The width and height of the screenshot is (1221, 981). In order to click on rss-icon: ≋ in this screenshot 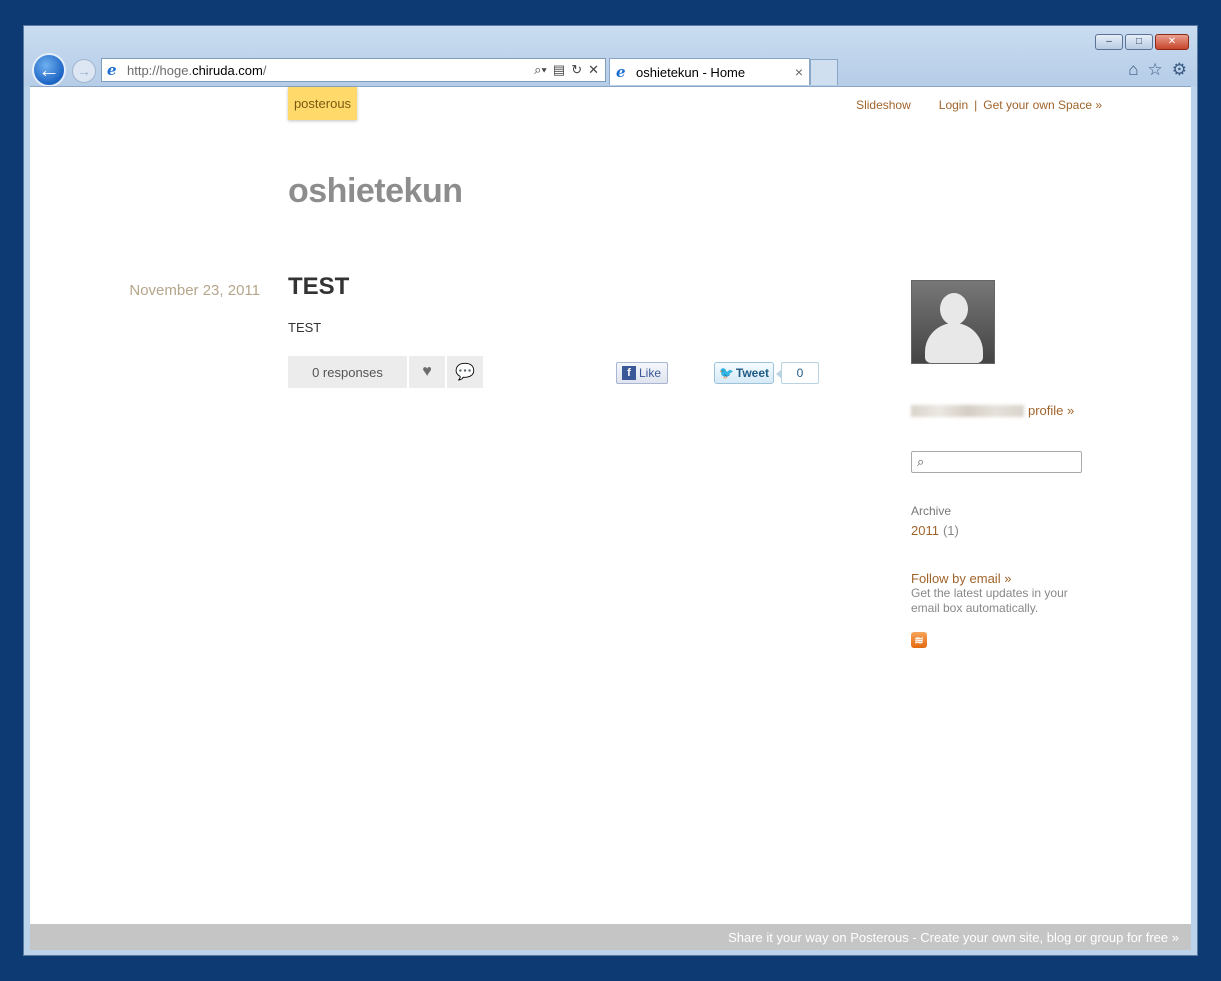, I will do `click(919, 640)`.